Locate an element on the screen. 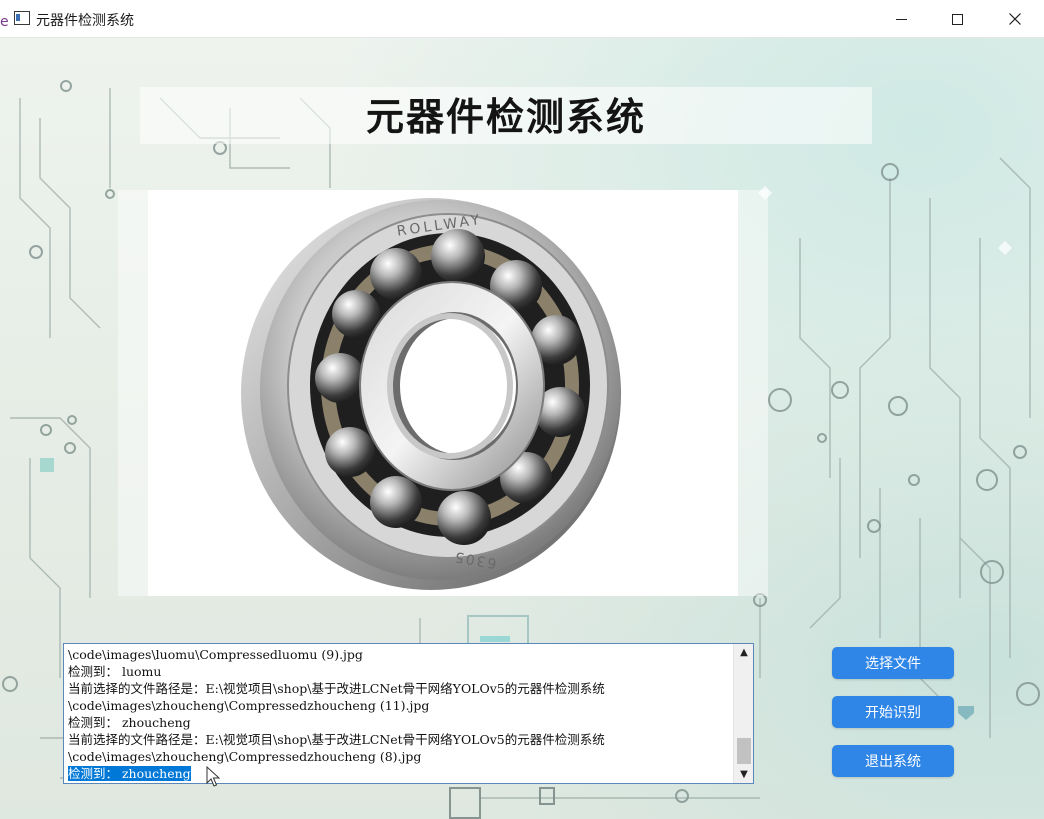 This screenshot has height=819, width=1044. exit-system-button: 退出系统 is located at coordinates (893, 761).